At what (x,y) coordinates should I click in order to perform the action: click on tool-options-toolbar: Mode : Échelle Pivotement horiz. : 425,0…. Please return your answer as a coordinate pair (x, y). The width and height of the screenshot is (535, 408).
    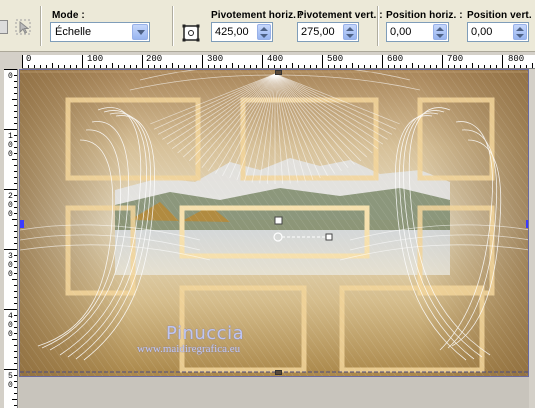
    Looking at the image, I should click on (267, 26).